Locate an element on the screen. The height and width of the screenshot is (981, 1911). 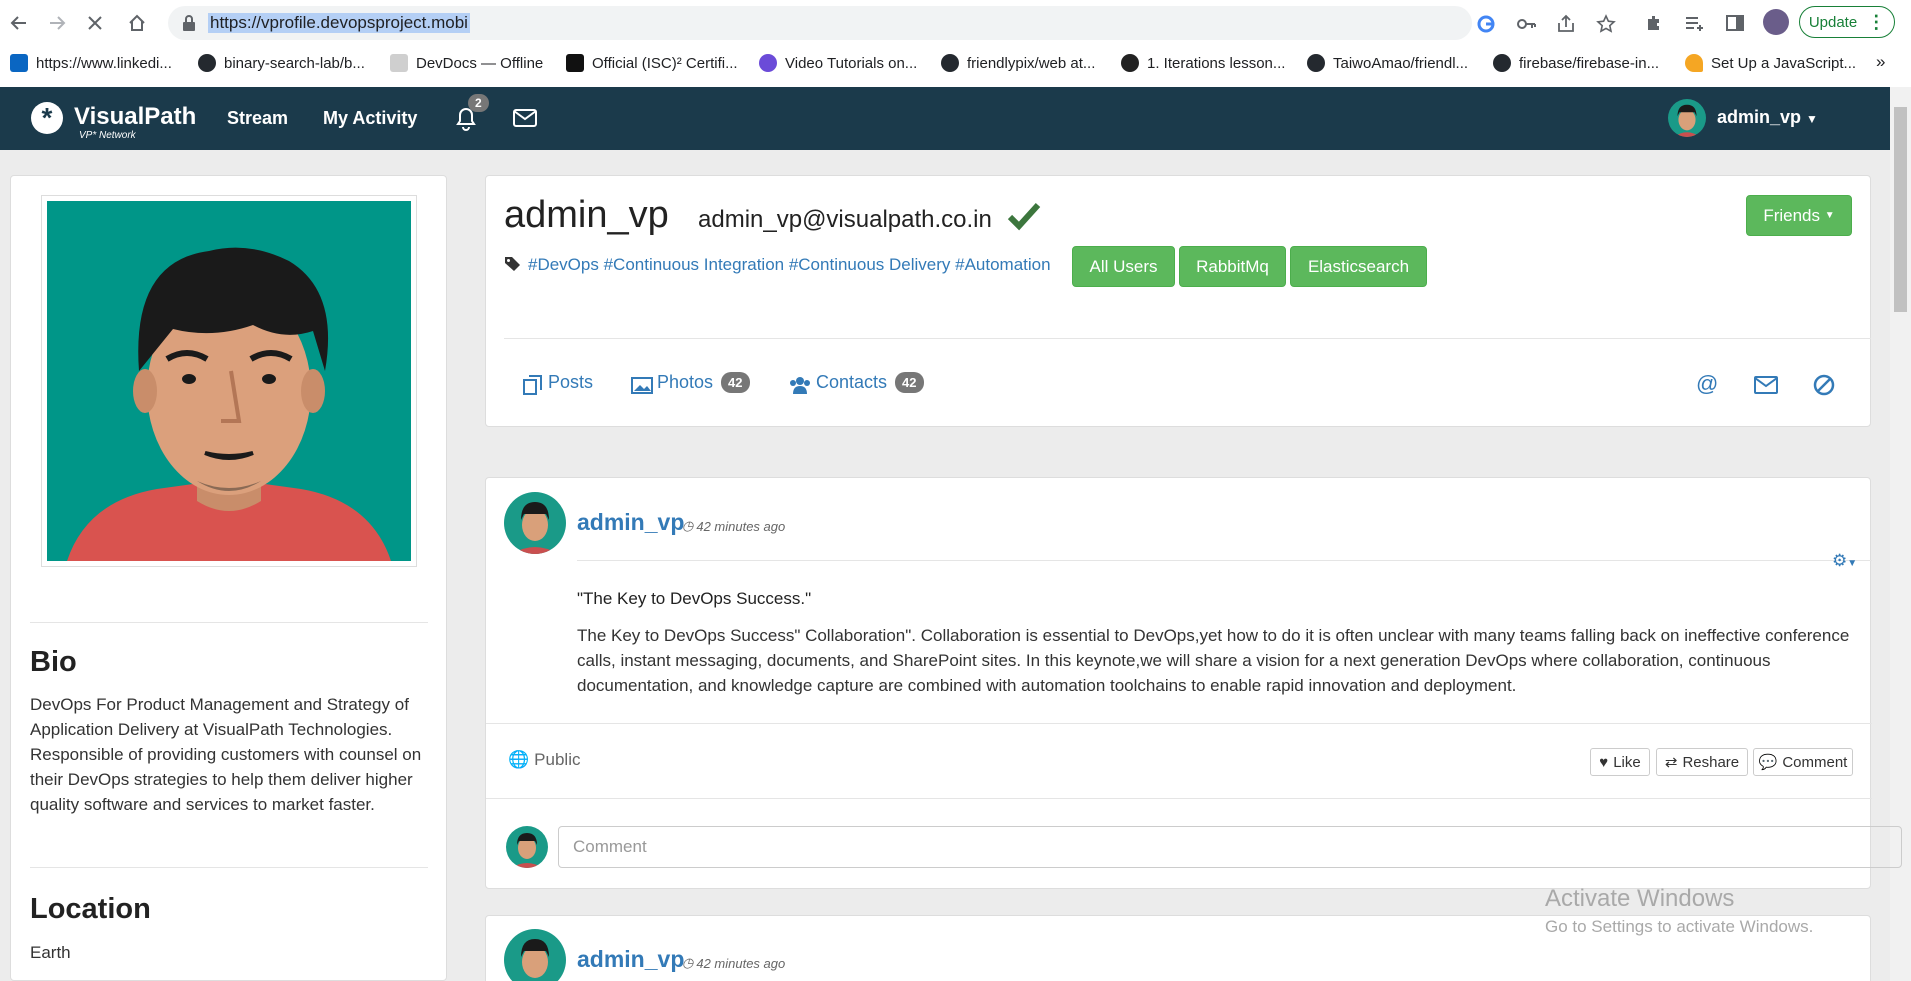
globe-icon: 🌐 is located at coordinates (519, 759).